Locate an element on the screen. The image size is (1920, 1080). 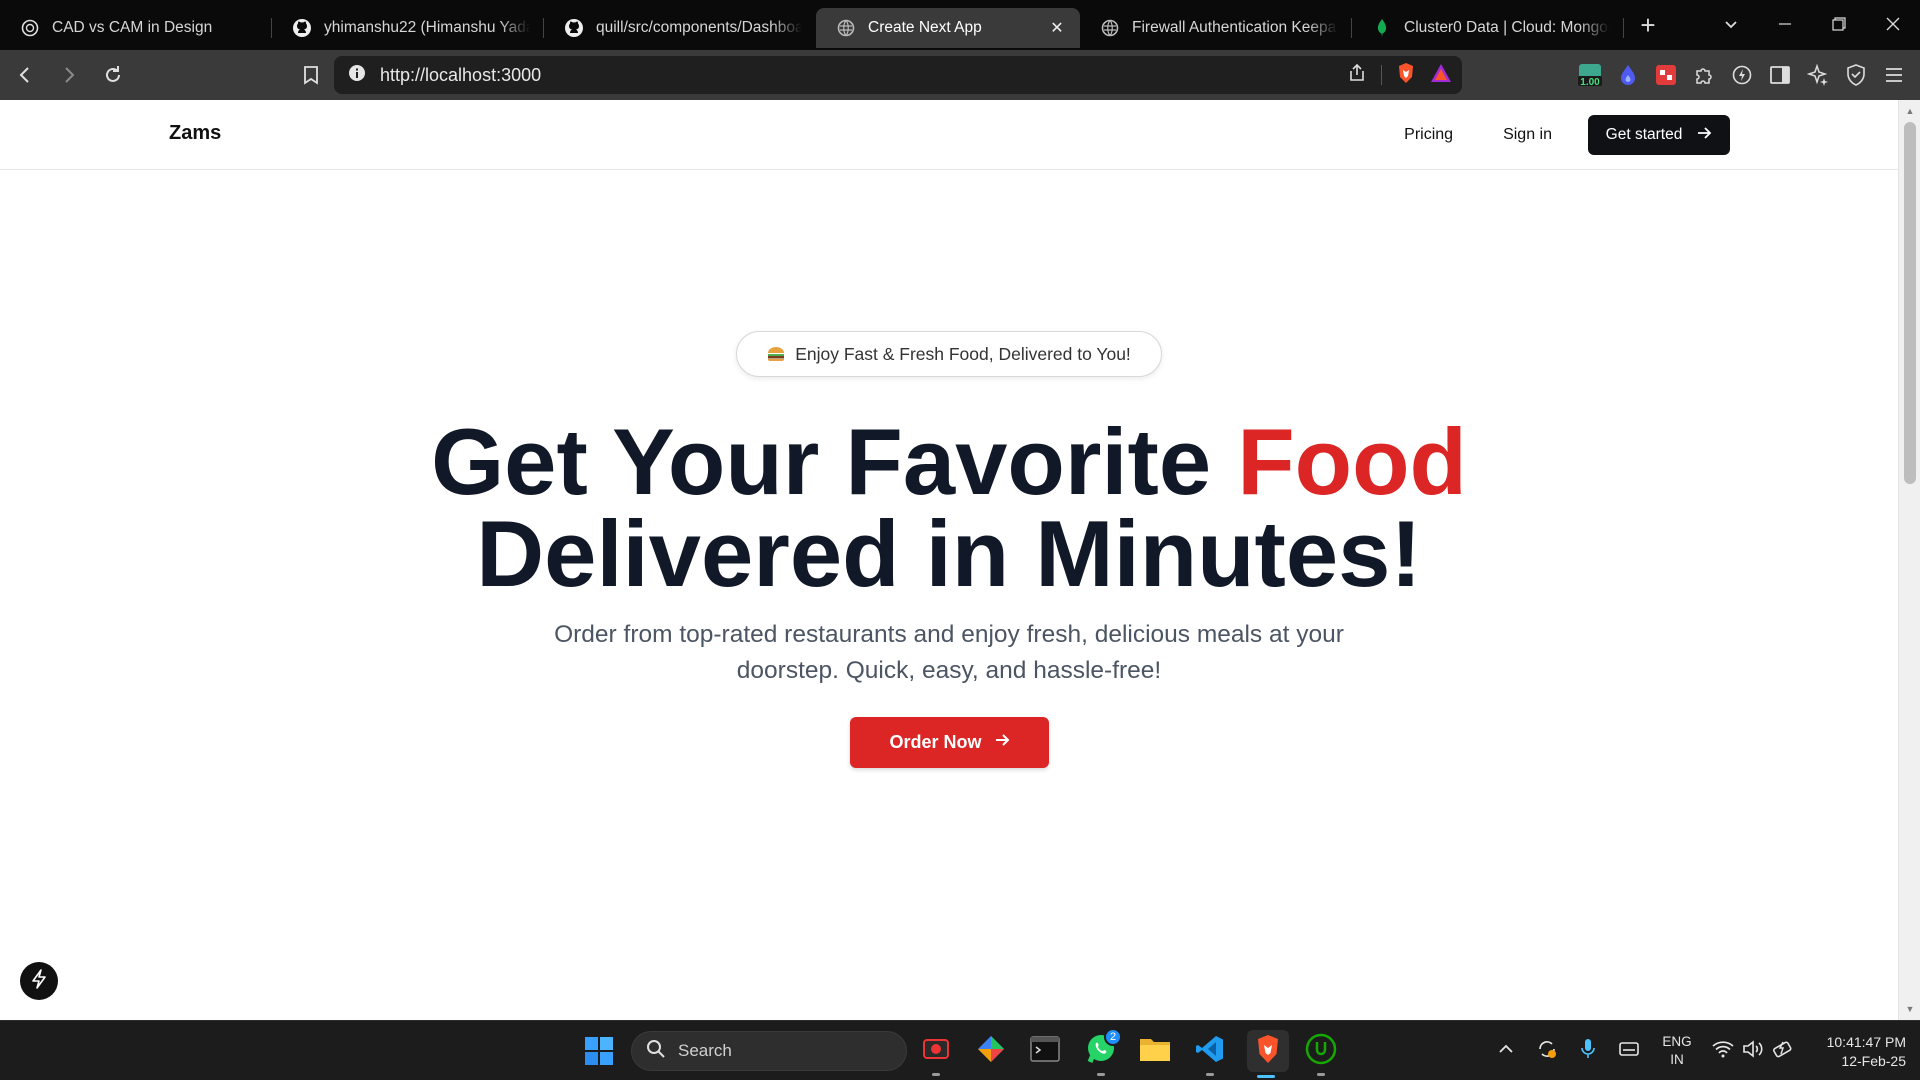
taskbar-vscode is located at coordinates (1210, 1054).